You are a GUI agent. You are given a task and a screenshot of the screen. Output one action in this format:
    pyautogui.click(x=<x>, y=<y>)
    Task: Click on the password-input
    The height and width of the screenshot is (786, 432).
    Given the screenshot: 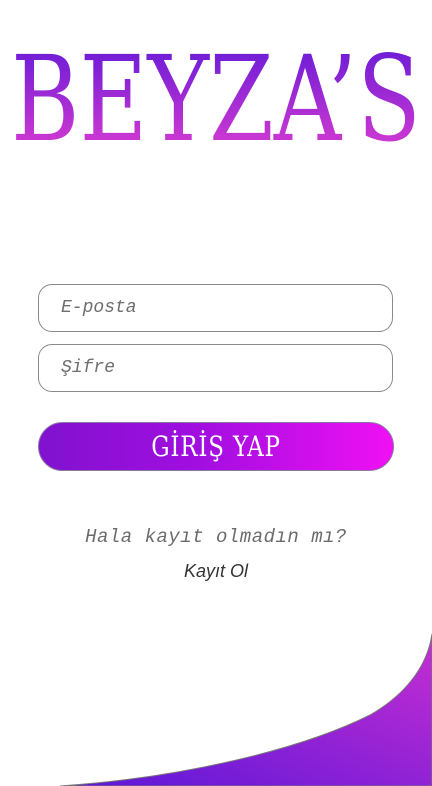 What is the action you would take?
    pyautogui.click(x=215, y=368)
    